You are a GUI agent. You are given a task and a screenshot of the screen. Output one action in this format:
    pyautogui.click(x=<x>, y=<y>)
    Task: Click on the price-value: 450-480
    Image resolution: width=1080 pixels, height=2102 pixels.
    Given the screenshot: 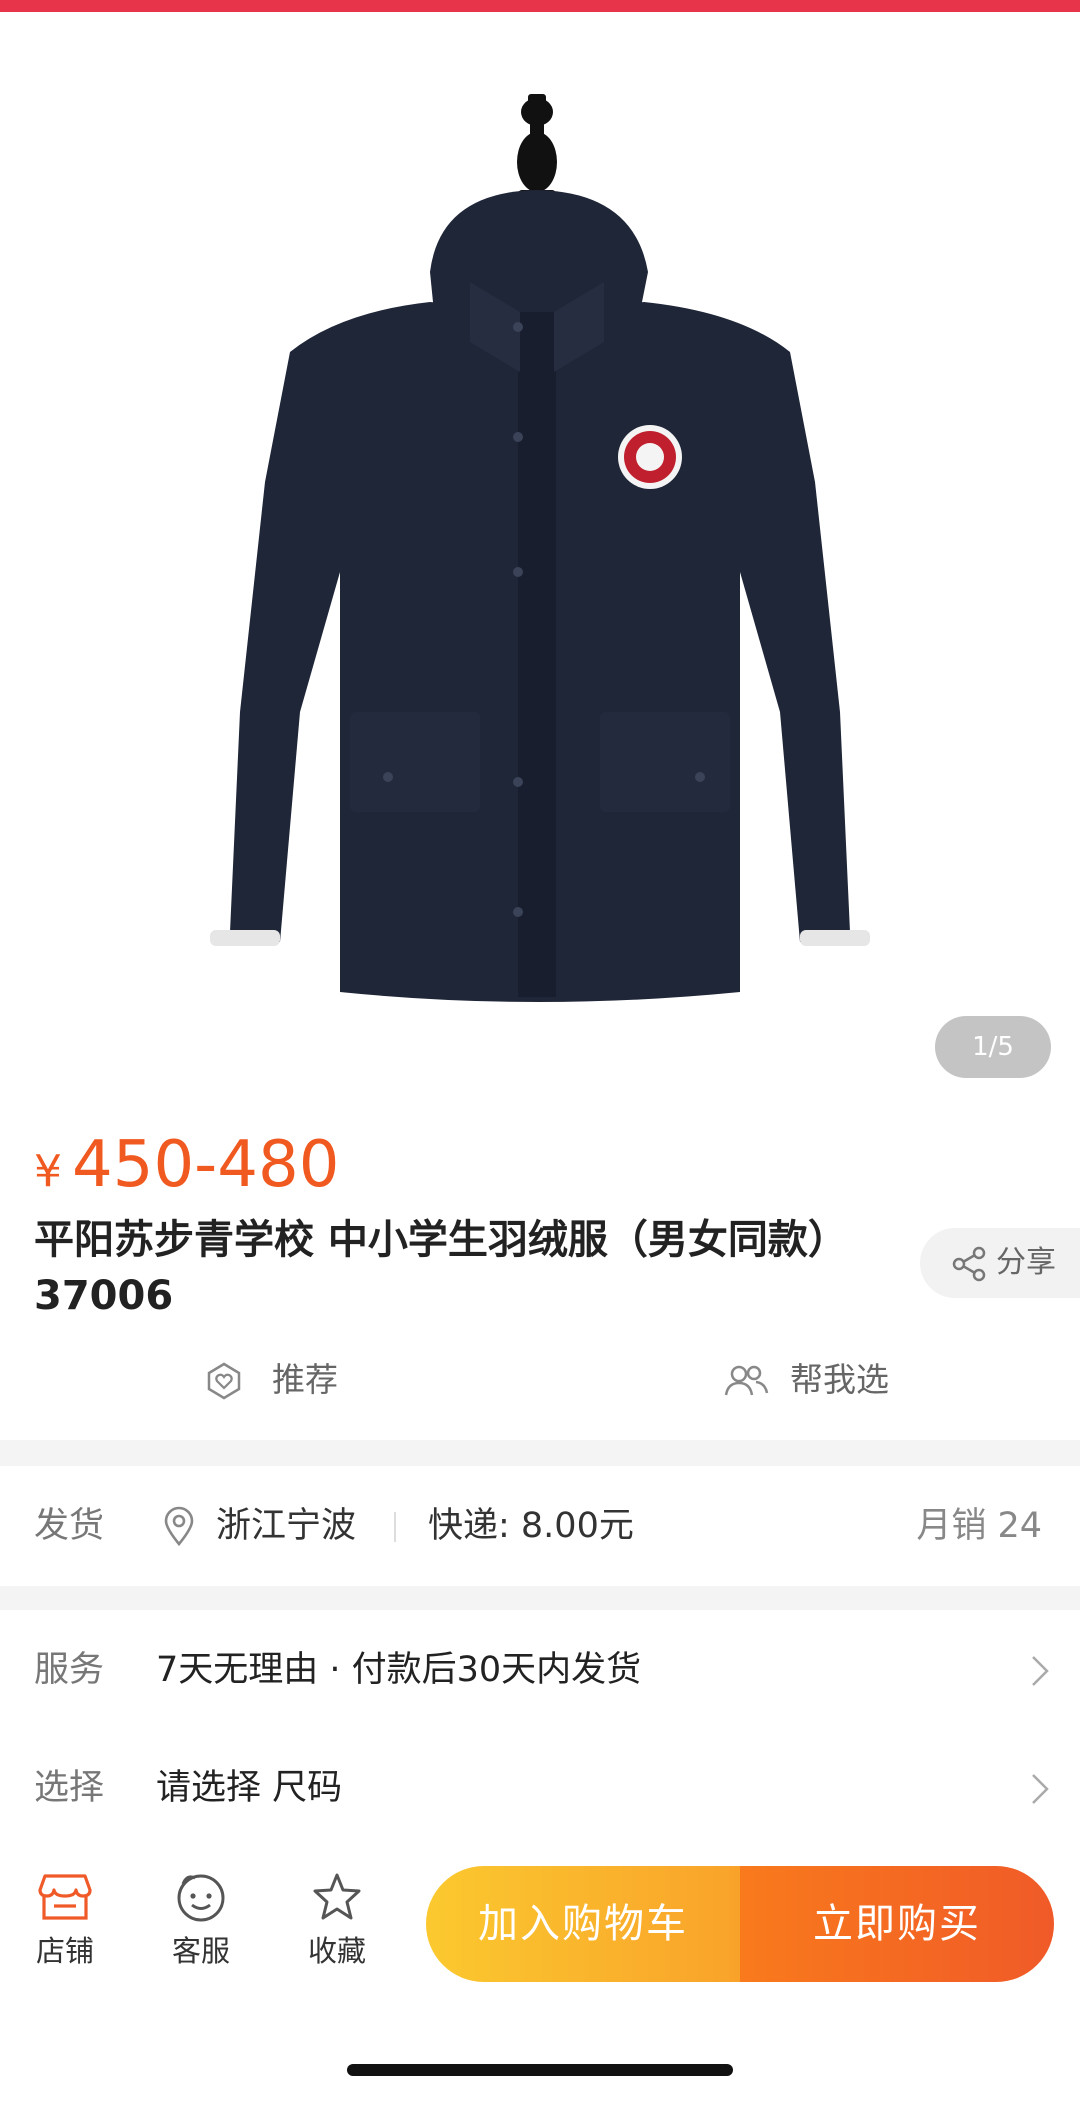 What is the action you would take?
    pyautogui.click(x=206, y=1165)
    